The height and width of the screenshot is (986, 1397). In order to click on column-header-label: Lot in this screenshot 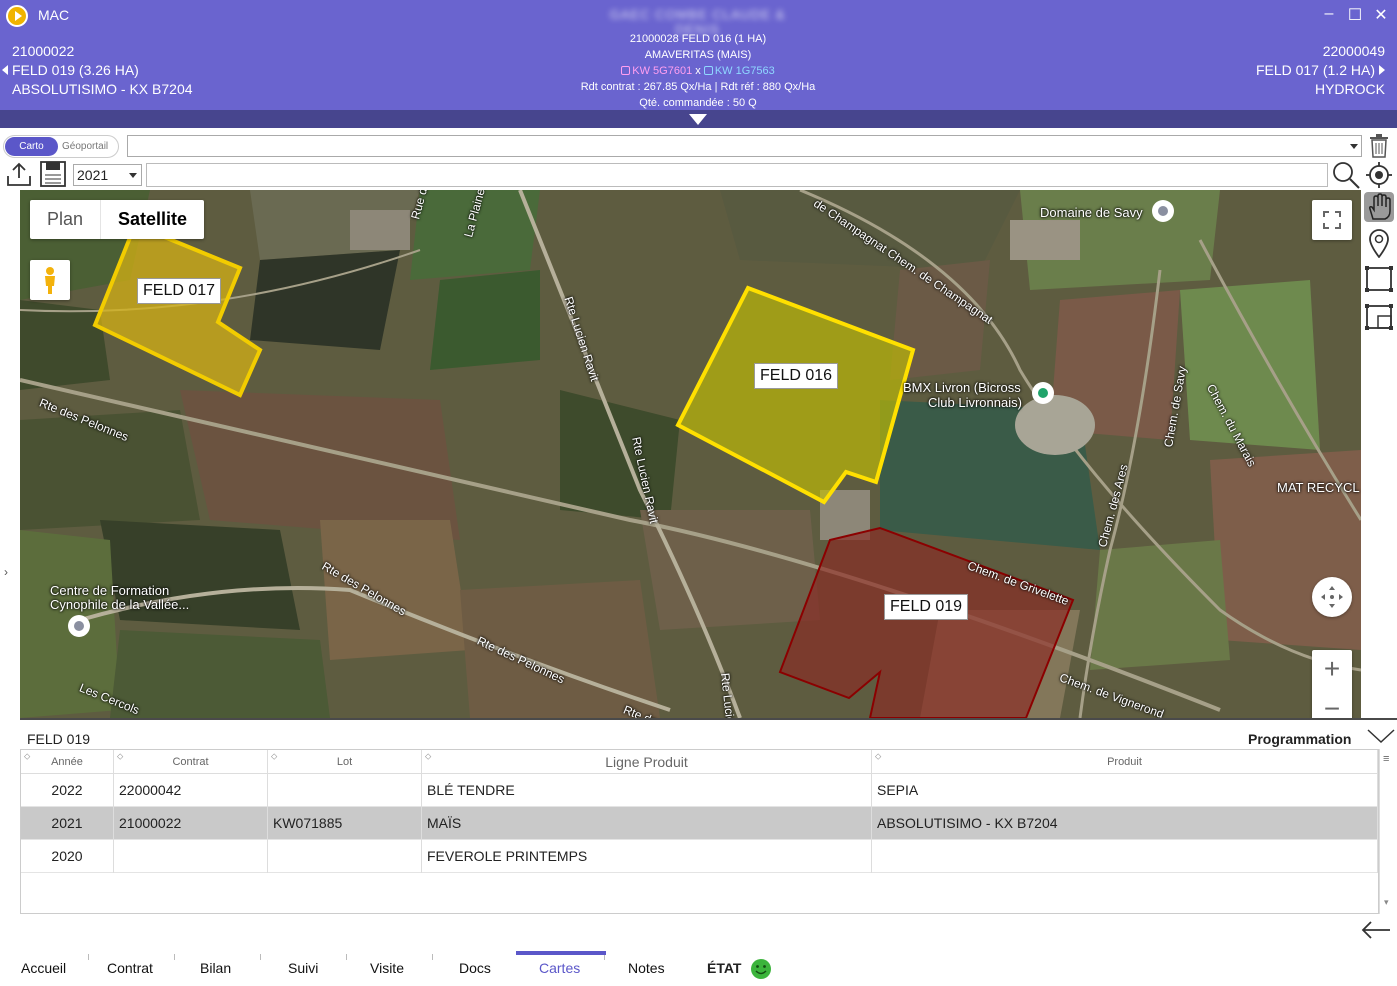, I will do `click(344, 762)`.